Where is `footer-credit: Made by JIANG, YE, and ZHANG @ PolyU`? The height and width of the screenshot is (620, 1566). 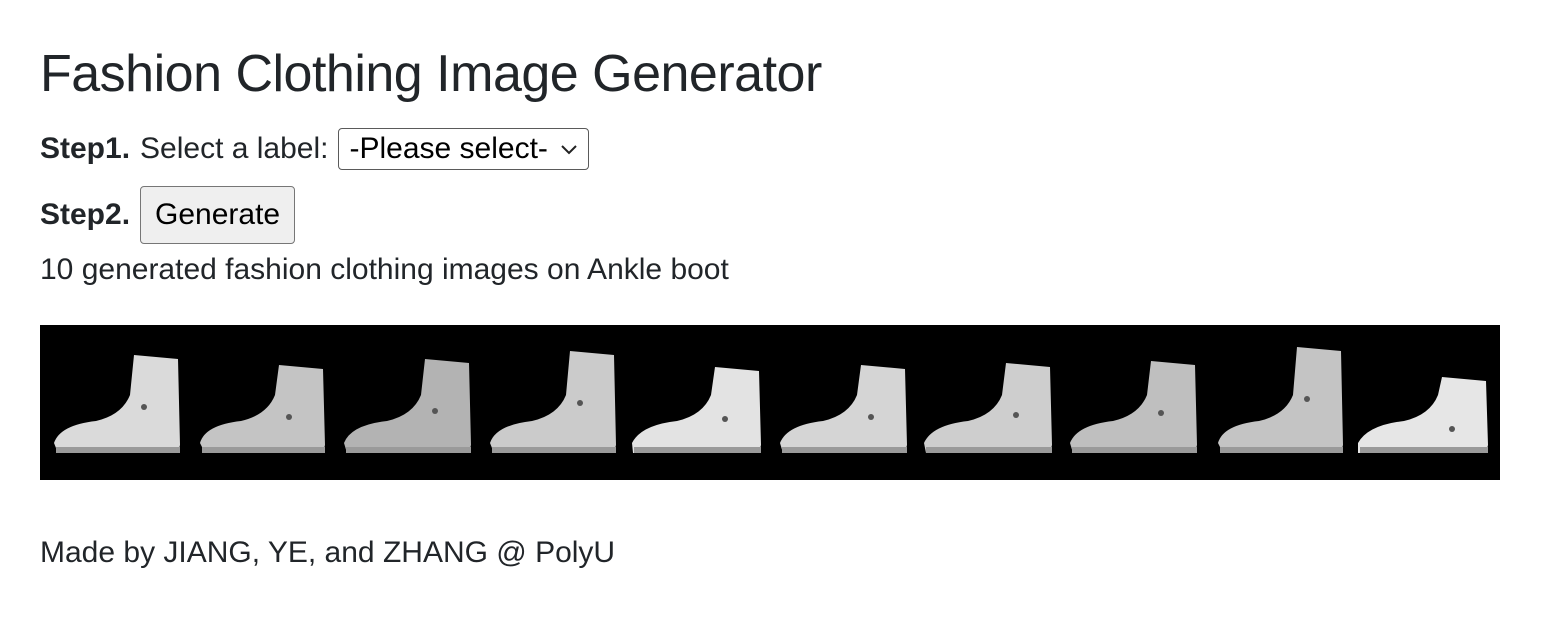 footer-credit: Made by JIANG, YE, and ZHANG @ PolyU is located at coordinates (328, 552).